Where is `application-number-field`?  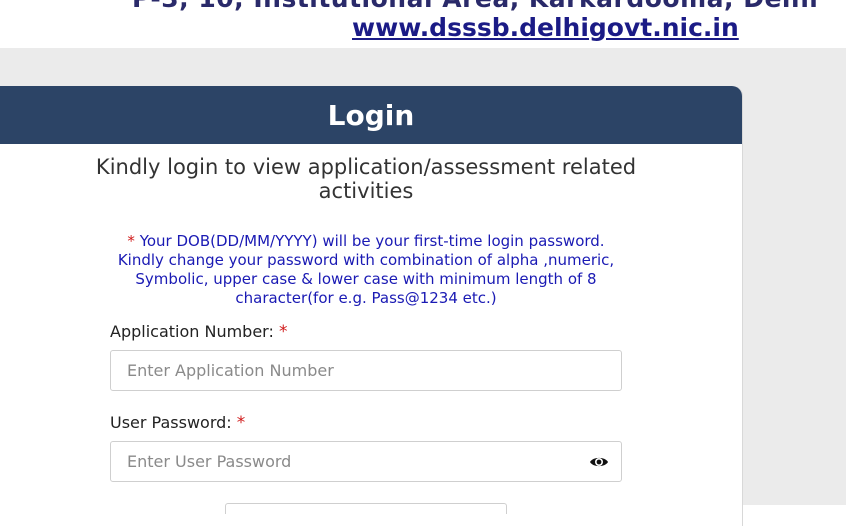
application-number-field is located at coordinates (366, 370).